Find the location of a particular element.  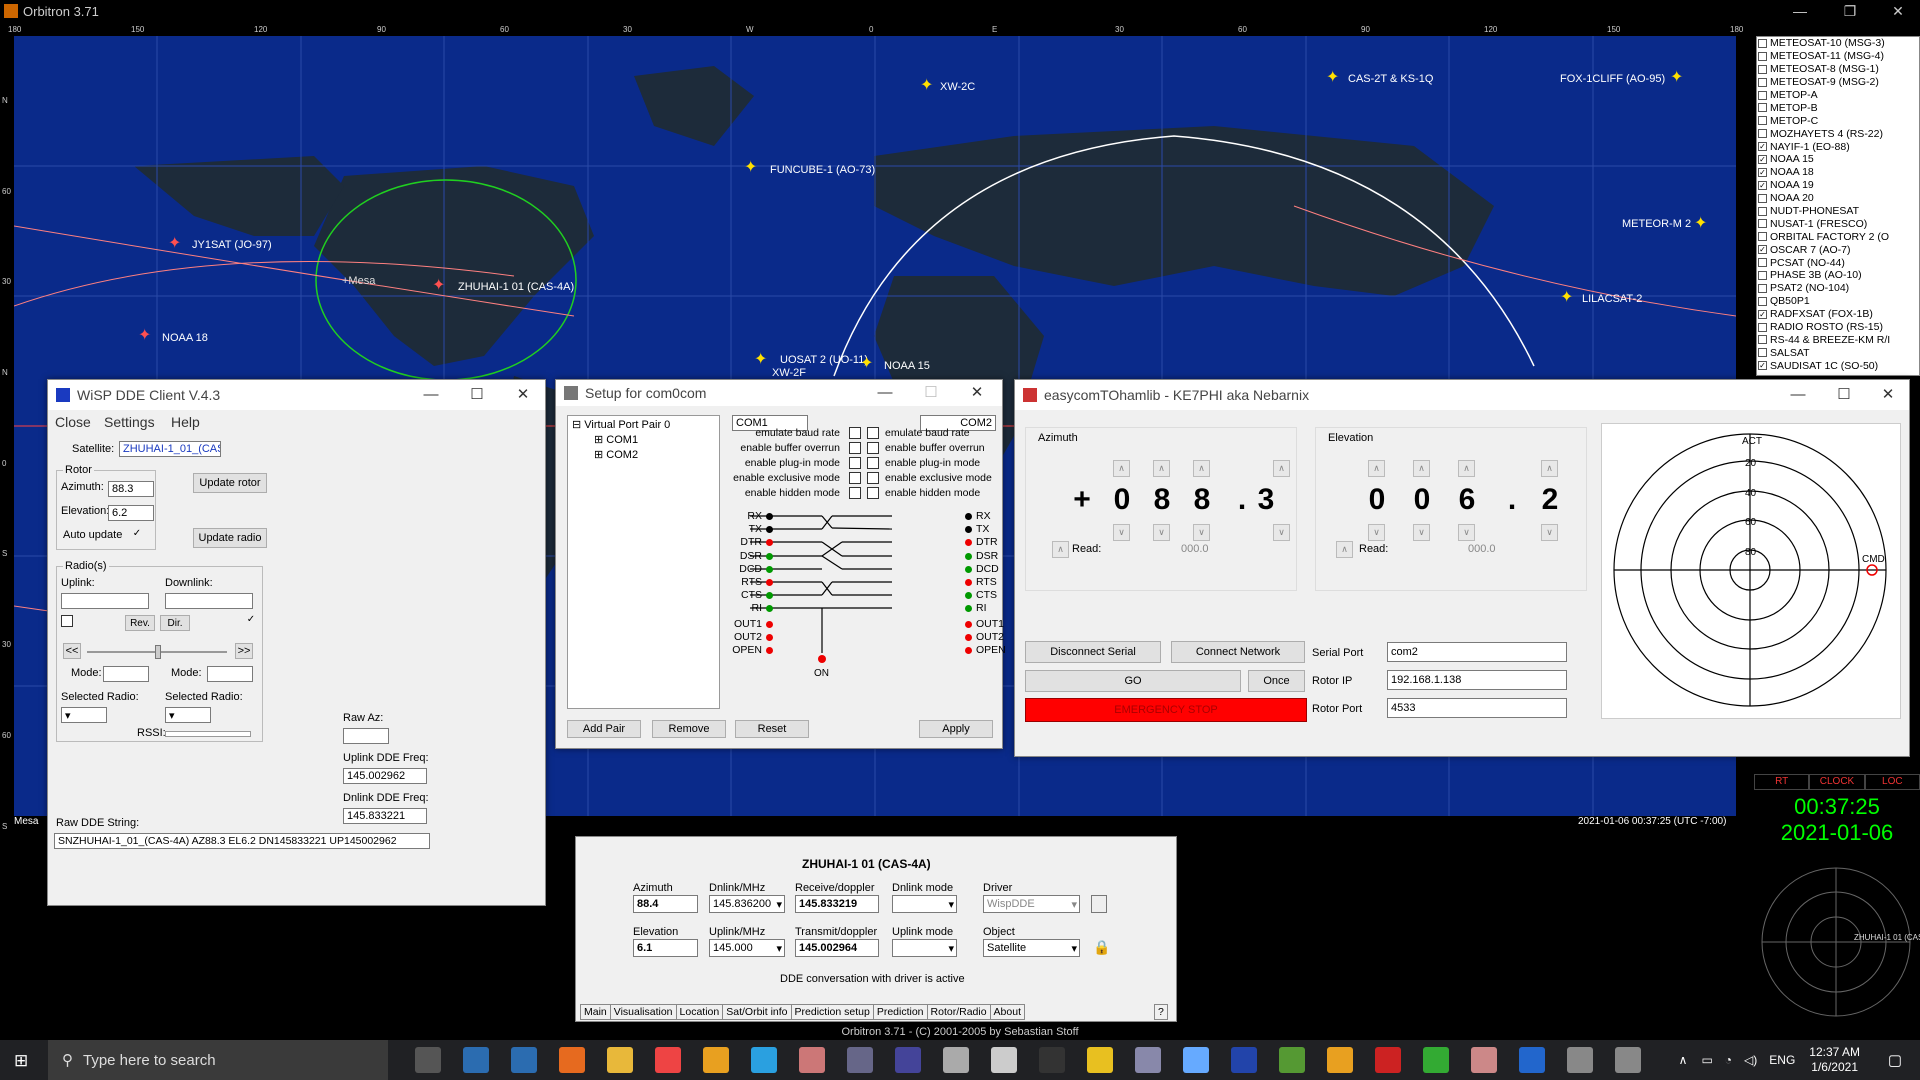

terminal-icon is located at coordinates (1052, 1060).